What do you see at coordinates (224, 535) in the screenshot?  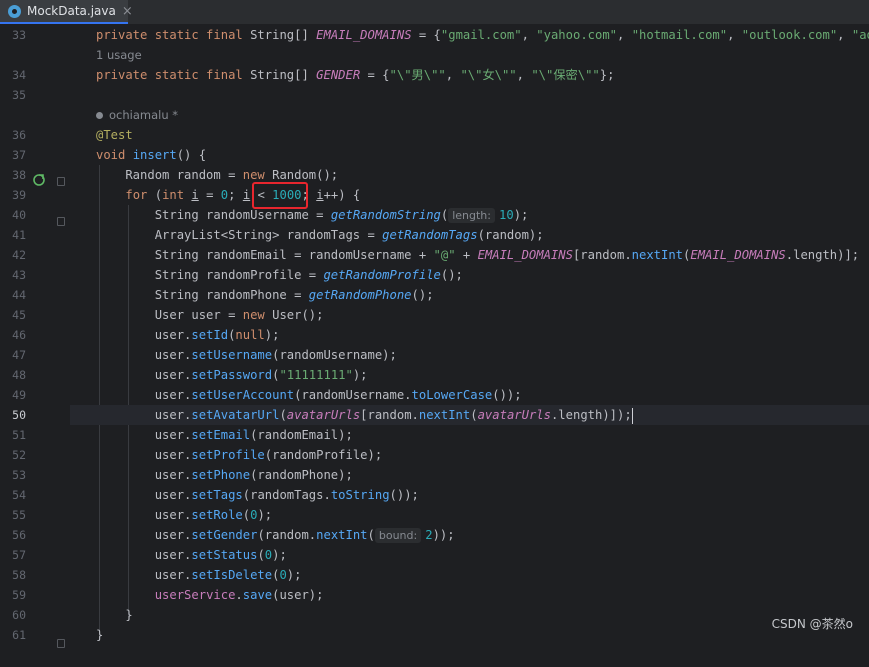 I see `code-token: setGender` at bounding box center [224, 535].